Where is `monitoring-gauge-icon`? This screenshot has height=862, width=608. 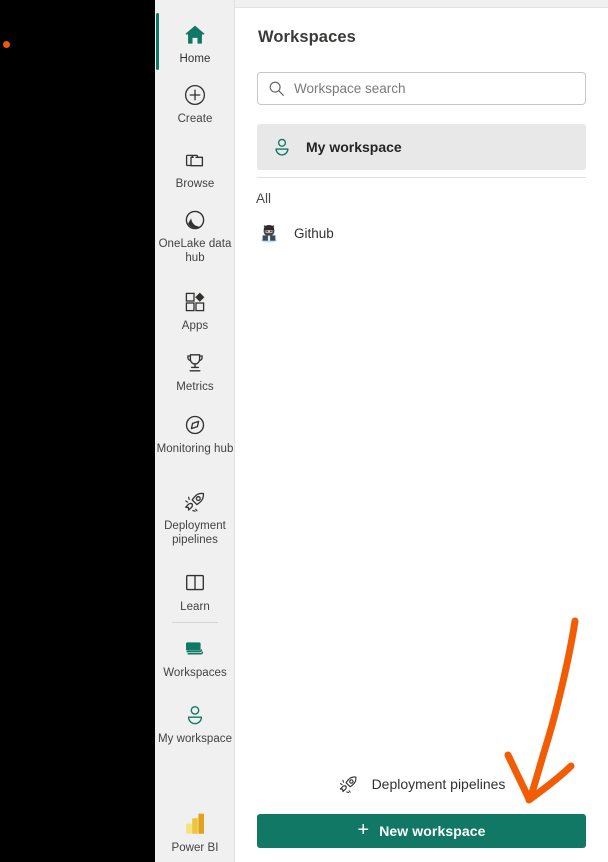
monitoring-gauge-icon is located at coordinates (195, 425).